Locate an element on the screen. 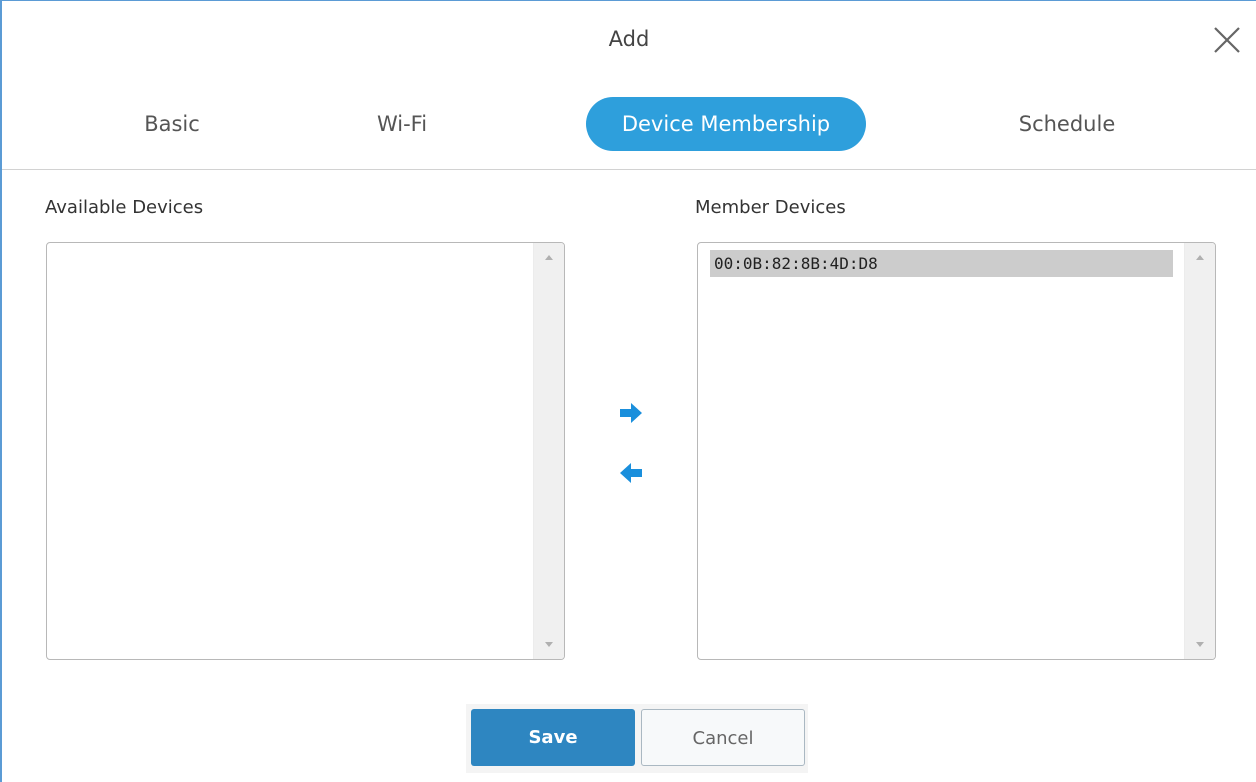 This screenshot has width=1256, height=782. tab-bar: Basic Wi-Fi Device Membership Schedule is located at coordinates (629, 124).